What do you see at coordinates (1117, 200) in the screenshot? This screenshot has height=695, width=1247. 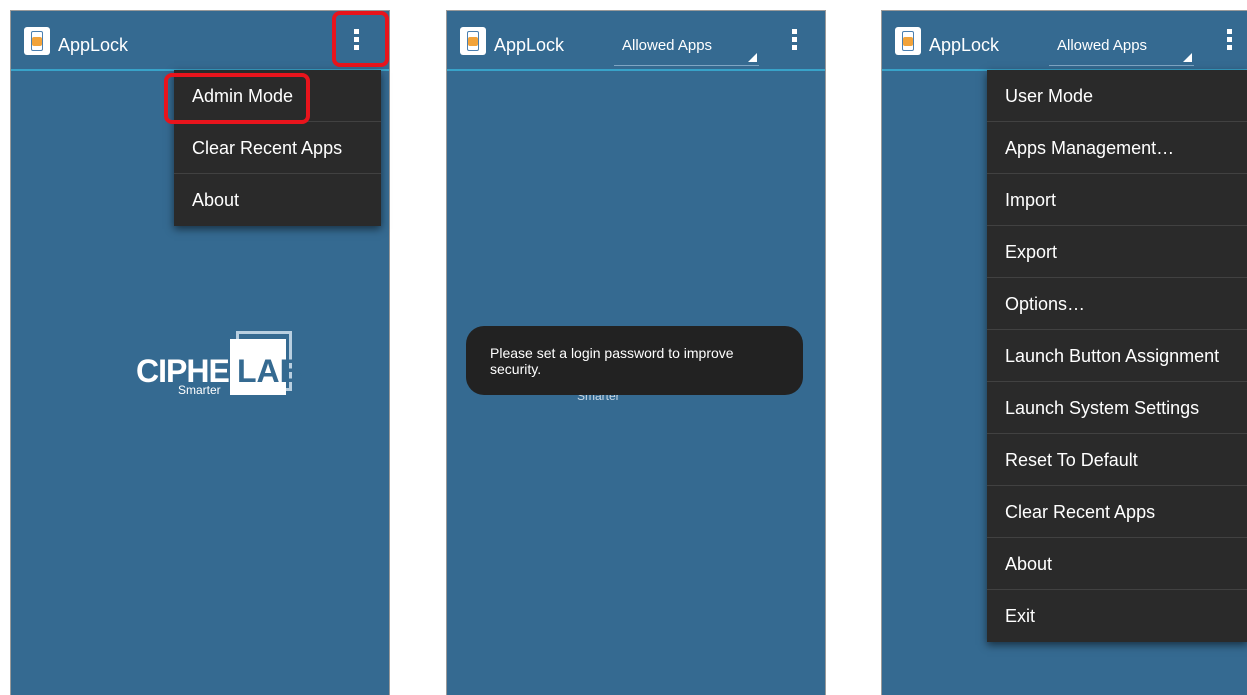 I see `menu-item-import: Import` at bounding box center [1117, 200].